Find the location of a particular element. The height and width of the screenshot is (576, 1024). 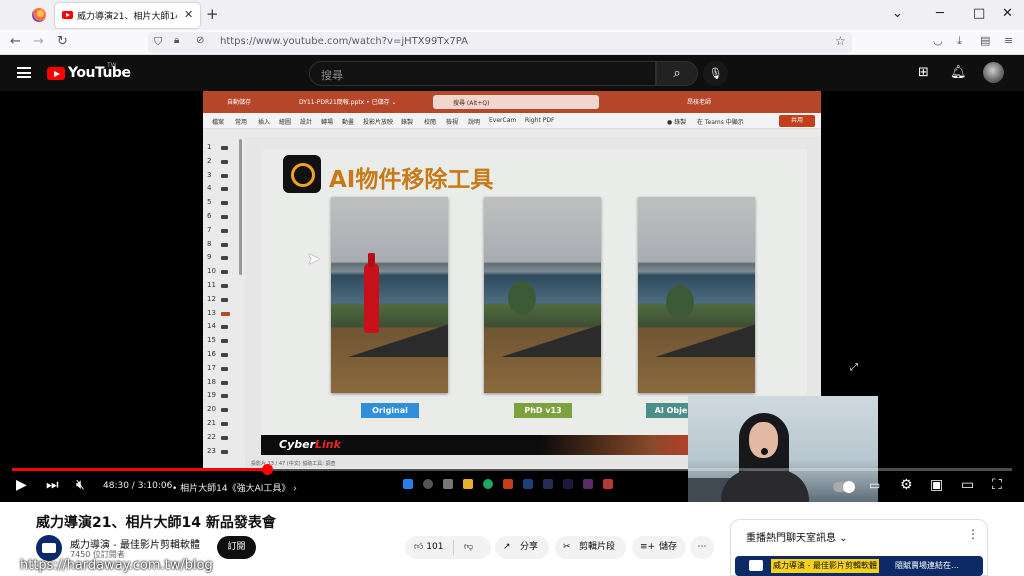

next-button: ⏭︎ is located at coordinates (52, 485).